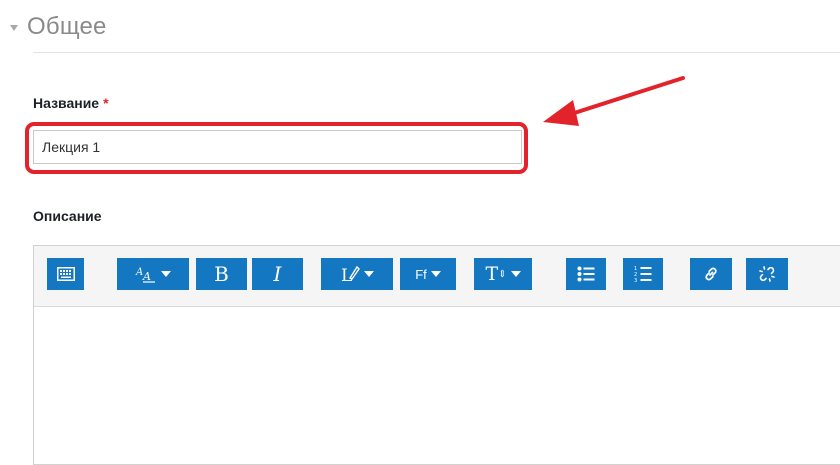  I want to click on collapse-caret-icon, so click(14, 28).